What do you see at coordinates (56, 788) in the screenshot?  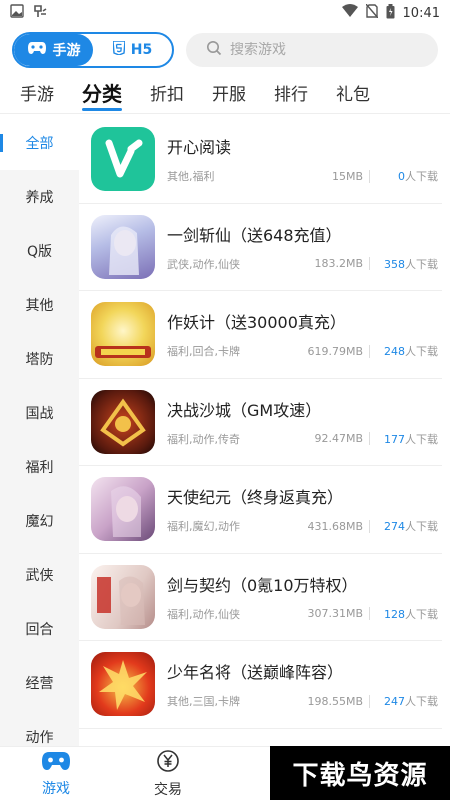 I see `nav-games-label: 游戏` at bounding box center [56, 788].